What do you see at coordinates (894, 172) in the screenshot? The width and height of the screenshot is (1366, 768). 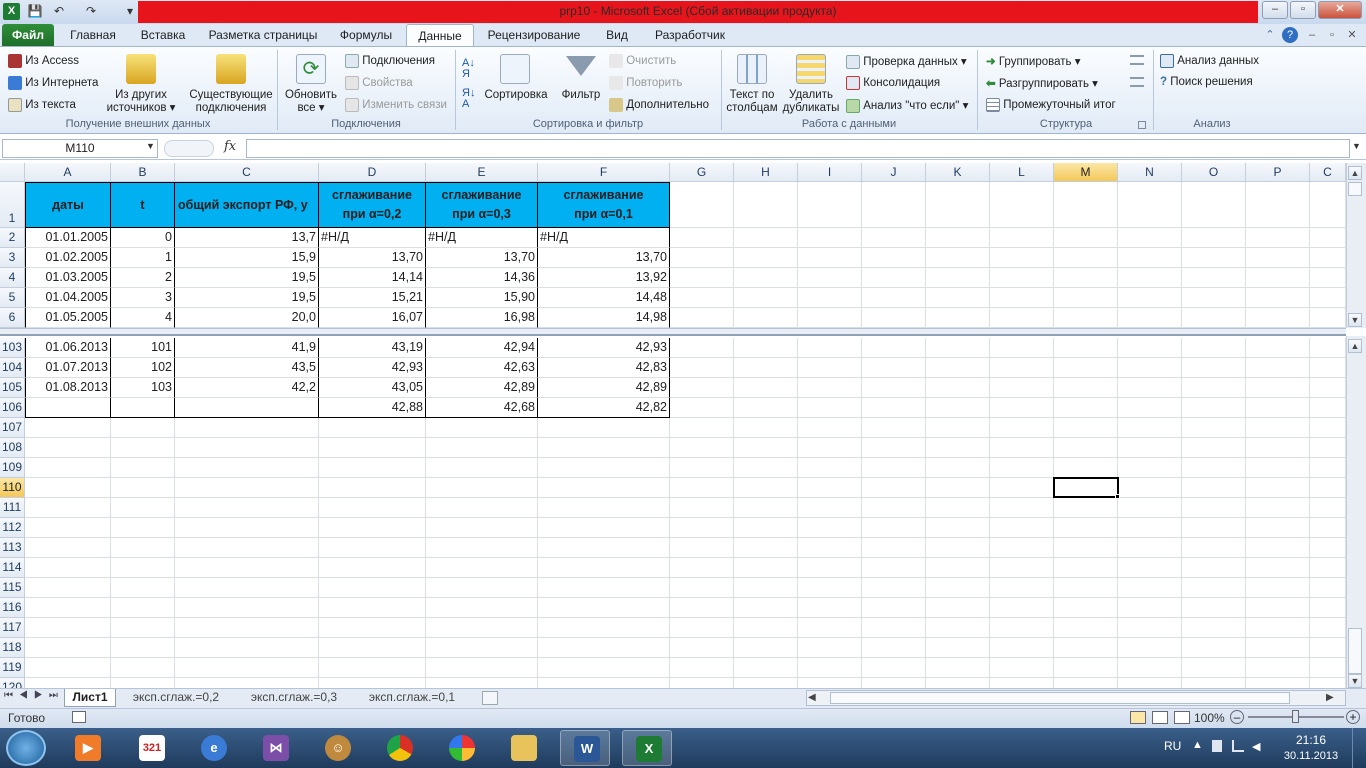 I see `column-header: J` at bounding box center [894, 172].